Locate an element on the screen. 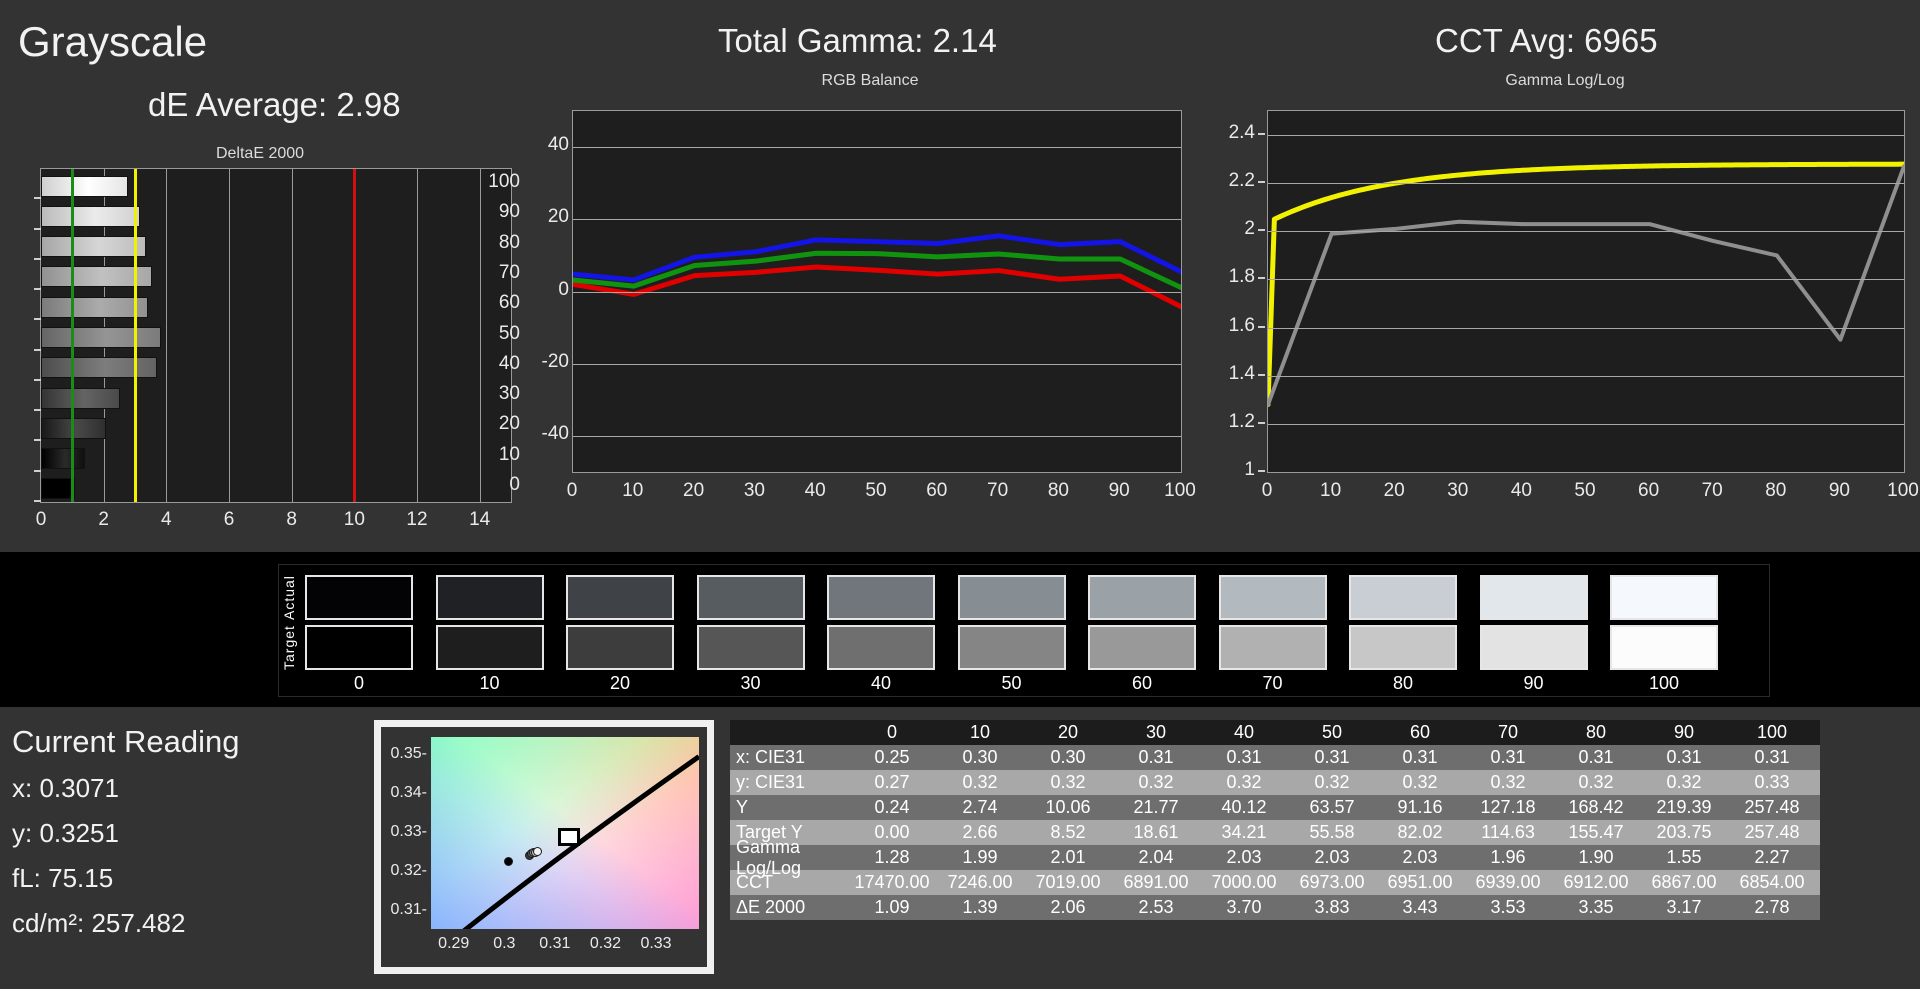 The width and height of the screenshot is (1920, 989). deltae-x-tick-label: 6 is located at coordinates (229, 519).